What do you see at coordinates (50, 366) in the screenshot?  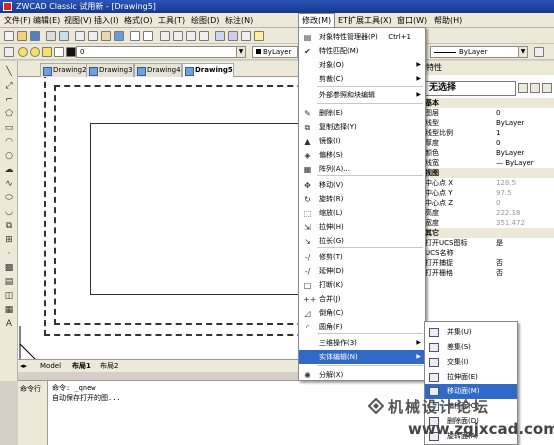 I see `layout-tab-model: Model` at bounding box center [50, 366].